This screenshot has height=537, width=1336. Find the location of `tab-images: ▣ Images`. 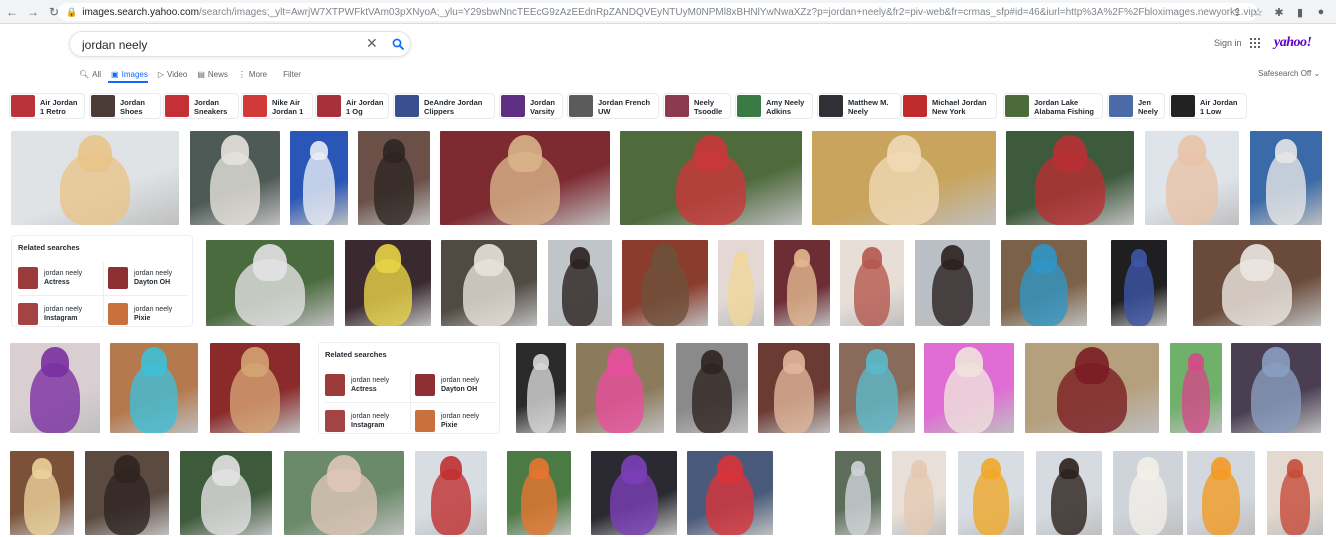

tab-images: ▣ Images is located at coordinates (129, 74).